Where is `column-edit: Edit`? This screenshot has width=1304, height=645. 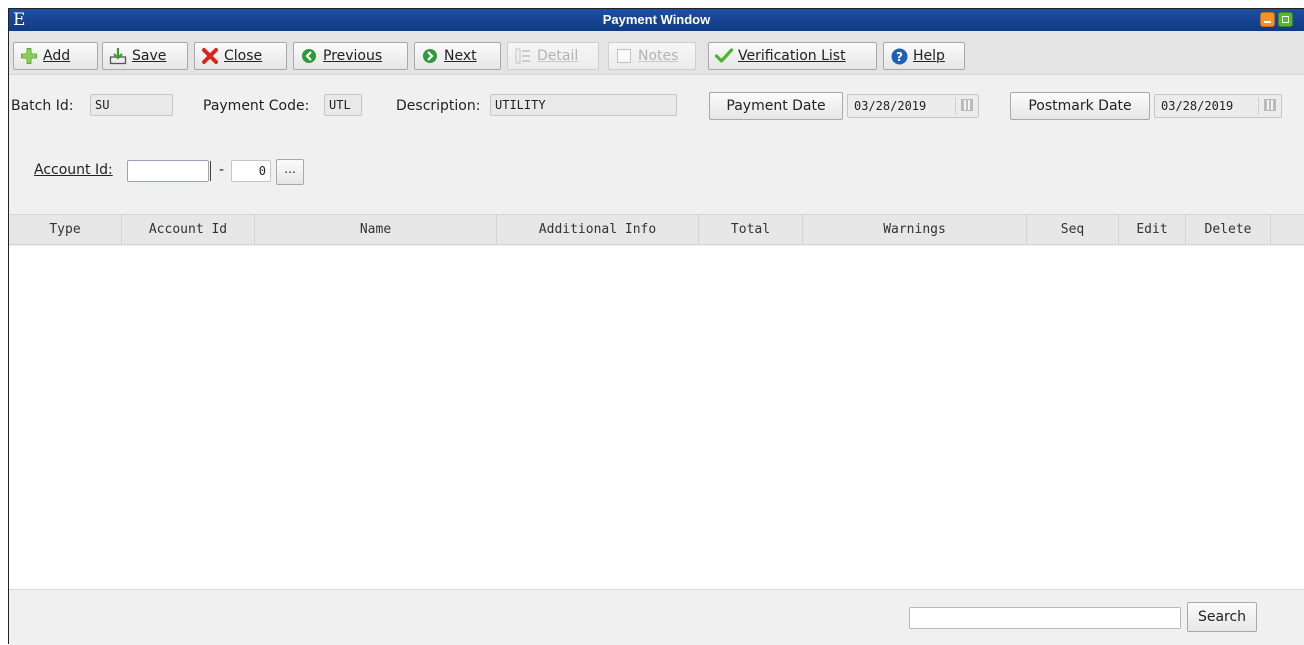 column-edit: Edit is located at coordinates (1152, 230).